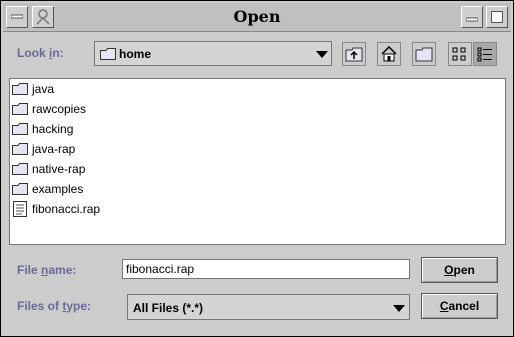  I want to click on list-view-icon, so click(459, 54).